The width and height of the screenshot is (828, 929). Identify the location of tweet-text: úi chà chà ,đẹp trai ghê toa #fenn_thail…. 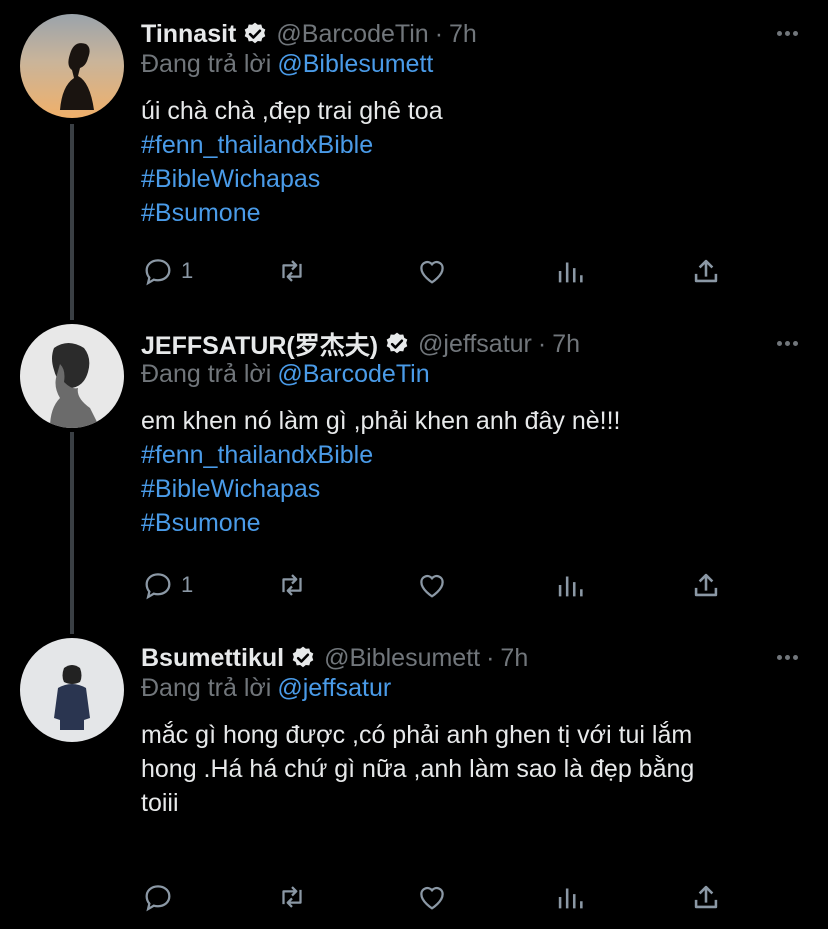
(471, 162).